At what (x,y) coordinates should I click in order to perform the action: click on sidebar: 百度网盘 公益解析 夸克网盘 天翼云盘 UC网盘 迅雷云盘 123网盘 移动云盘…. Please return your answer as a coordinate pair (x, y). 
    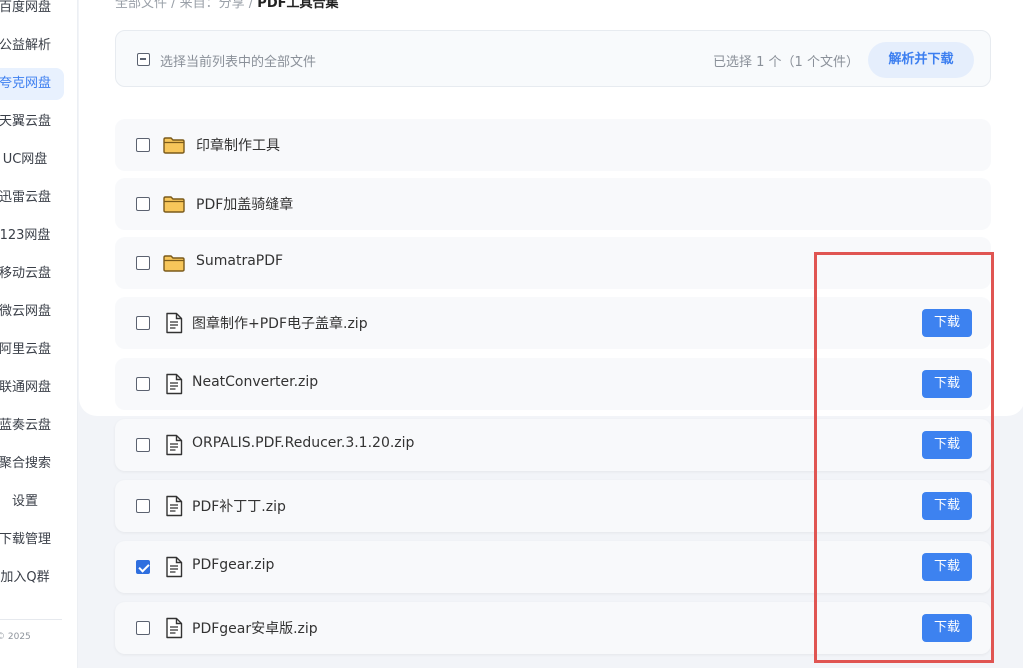
    Looking at the image, I should click on (39, 334).